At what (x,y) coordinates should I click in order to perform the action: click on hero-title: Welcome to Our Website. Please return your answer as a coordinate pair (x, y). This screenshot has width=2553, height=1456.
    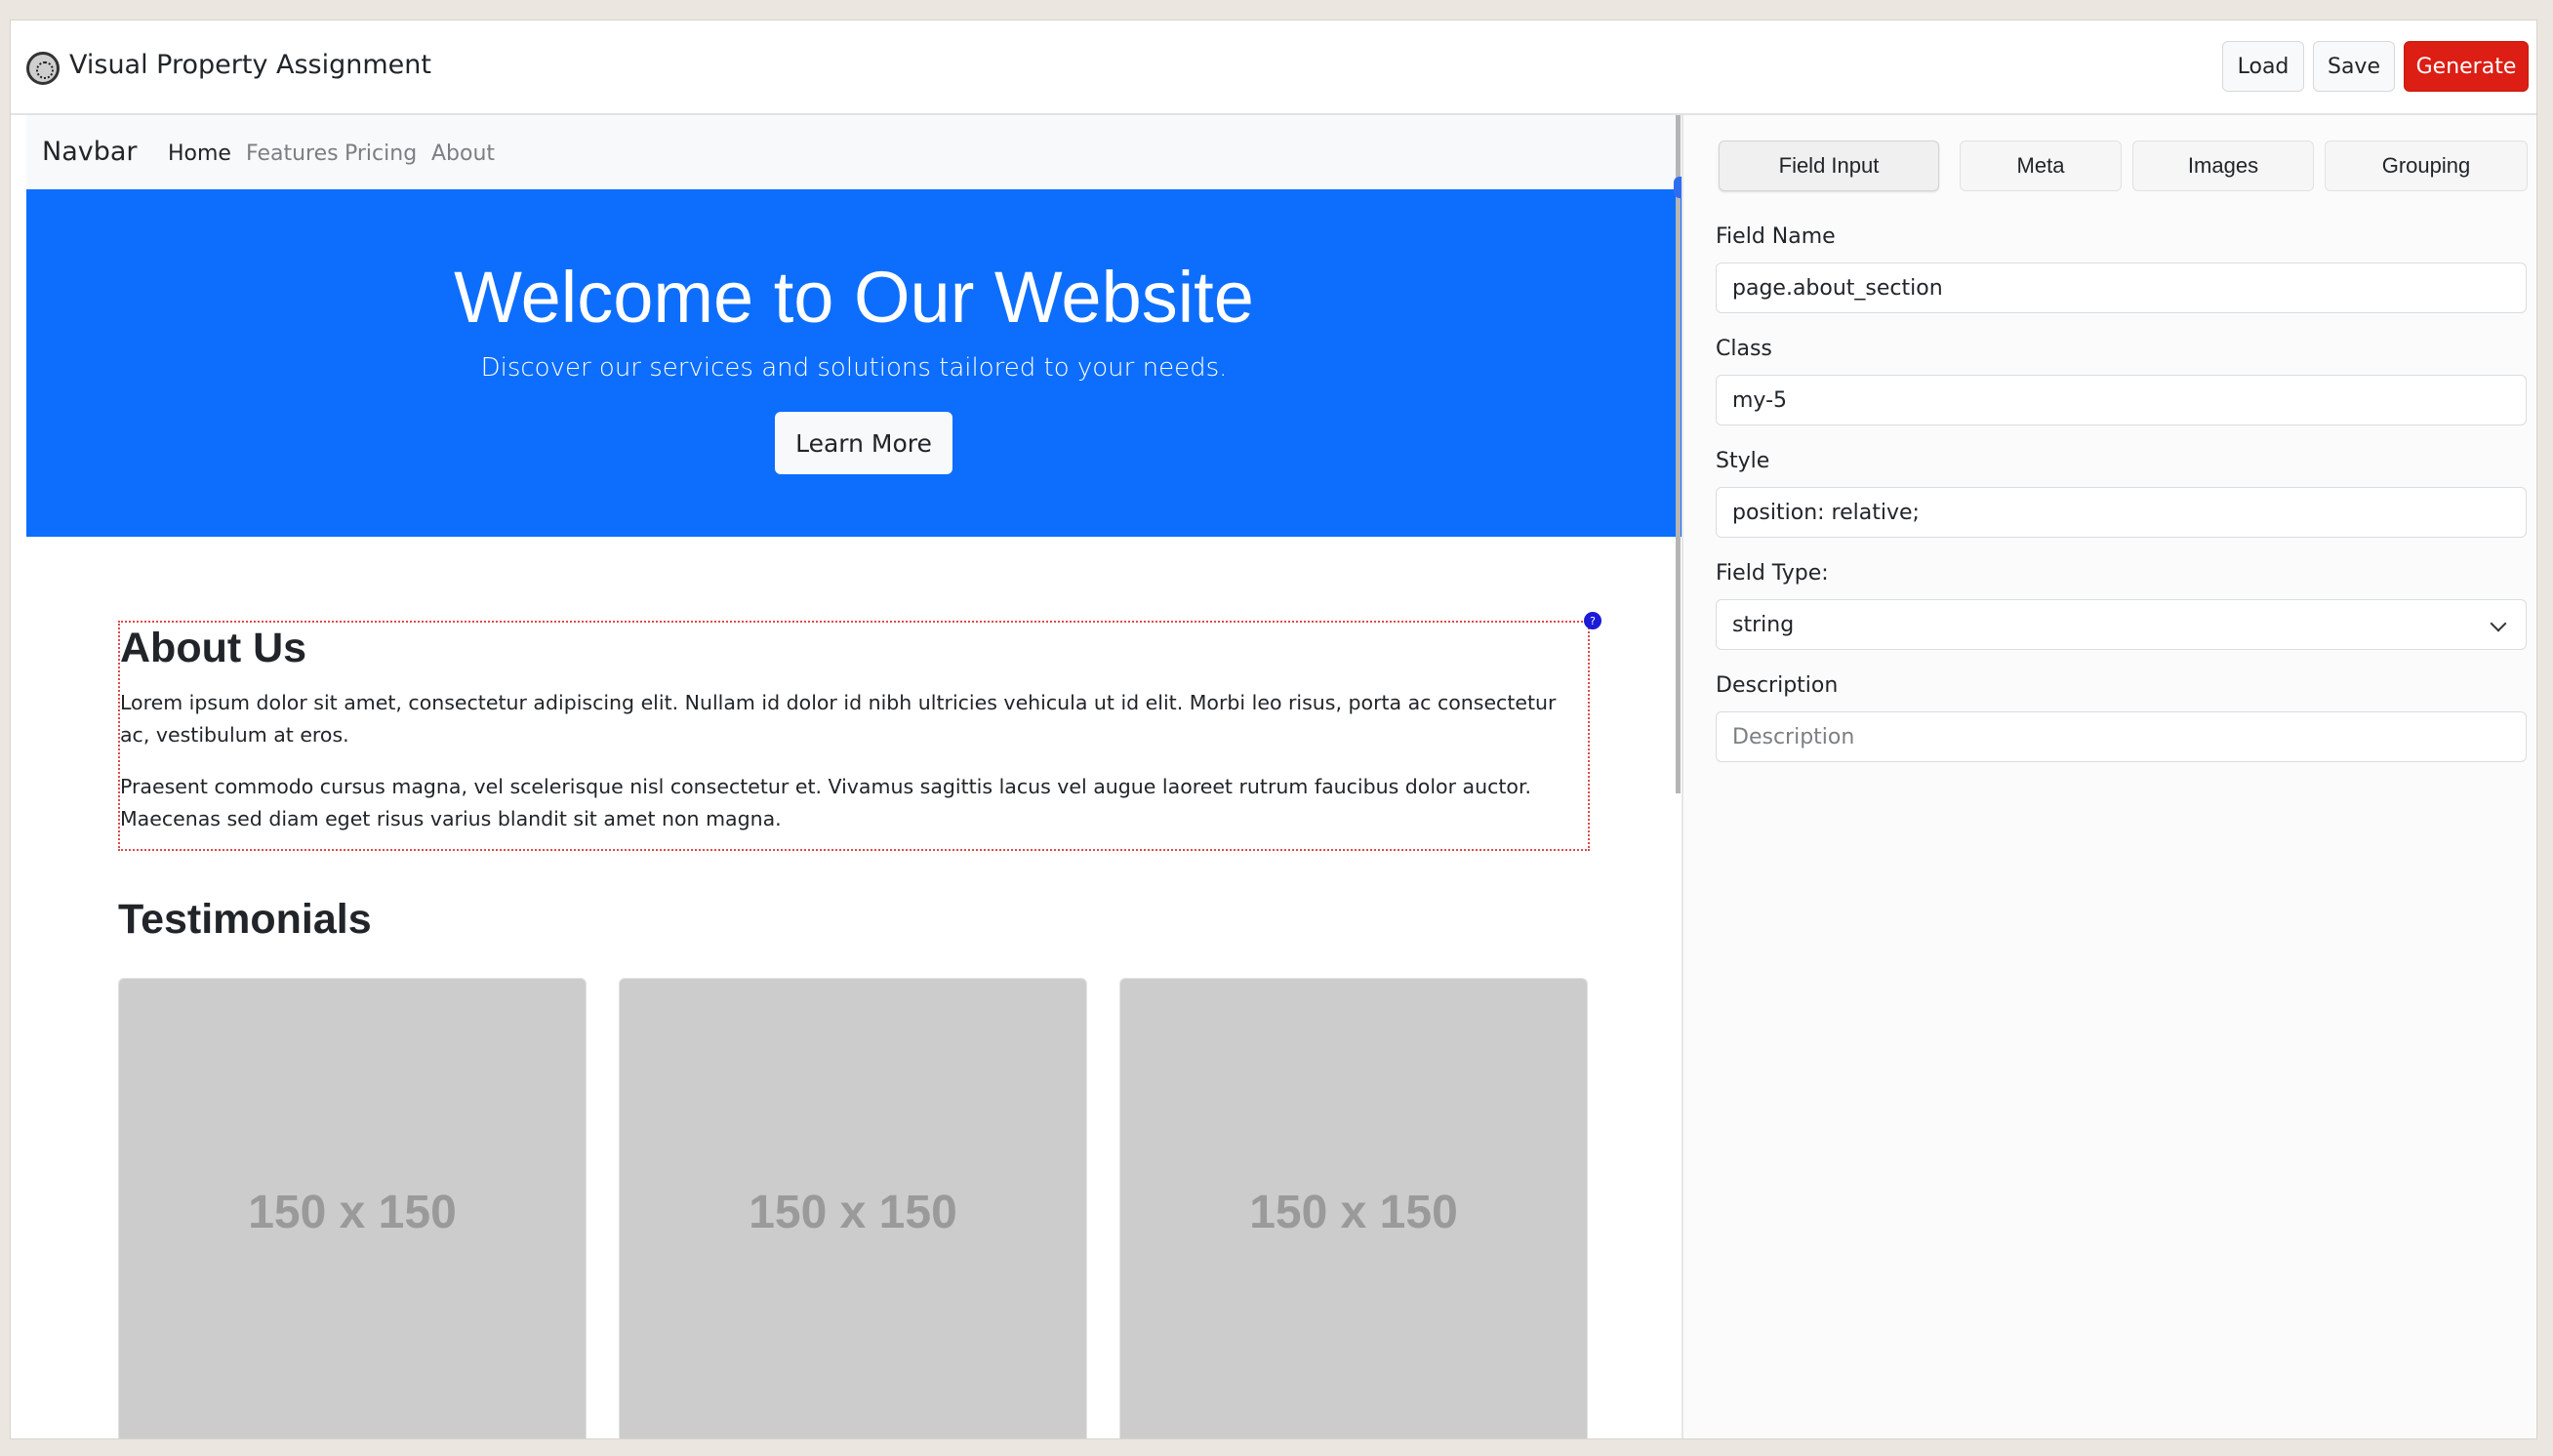
    Looking at the image, I should click on (854, 297).